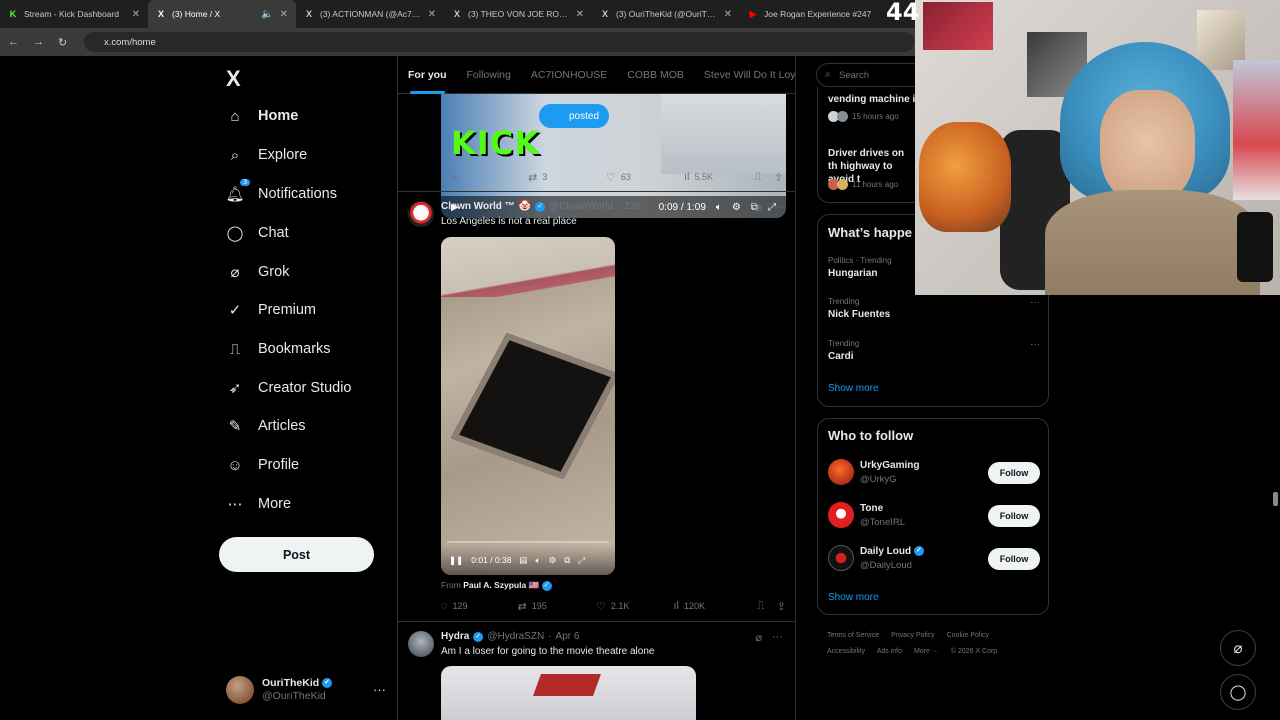 The height and width of the screenshot is (720, 1280). I want to click on reload-icon: ↻, so click(62, 42).